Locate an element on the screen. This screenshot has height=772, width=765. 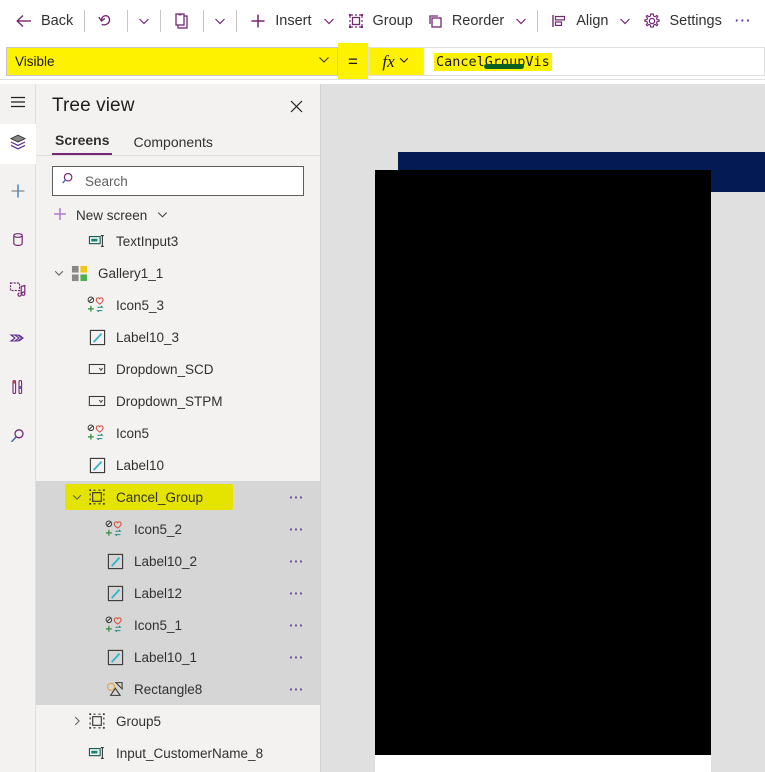
tree-item-label: Icon5_1 is located at coordinates (158, 625).